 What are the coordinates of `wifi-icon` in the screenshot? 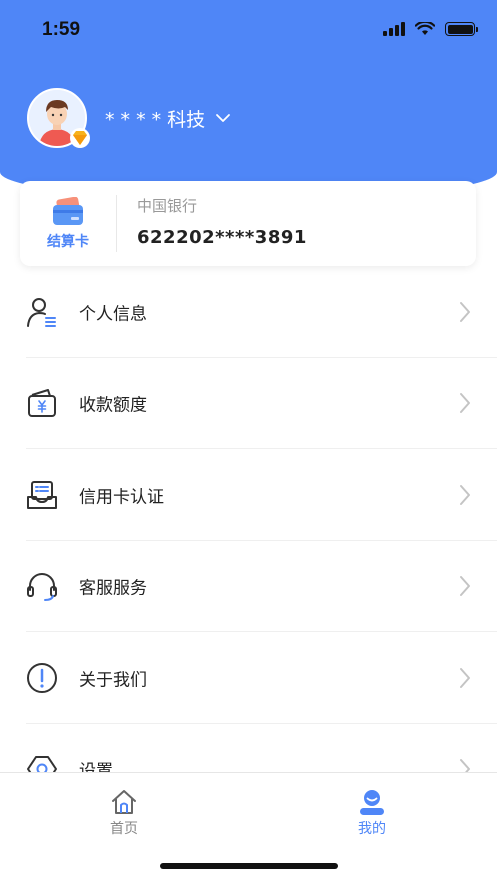 It's located at (425, 28).